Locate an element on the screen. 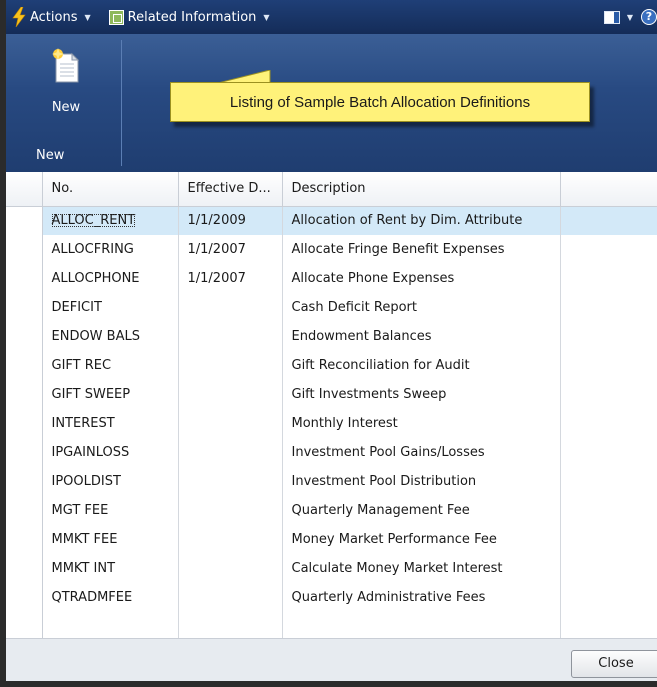 The width and height of the screenshot is (657, 687). cell-description: Allocation of Rent by Dim. Attribute is located at coordinates (421, 220).